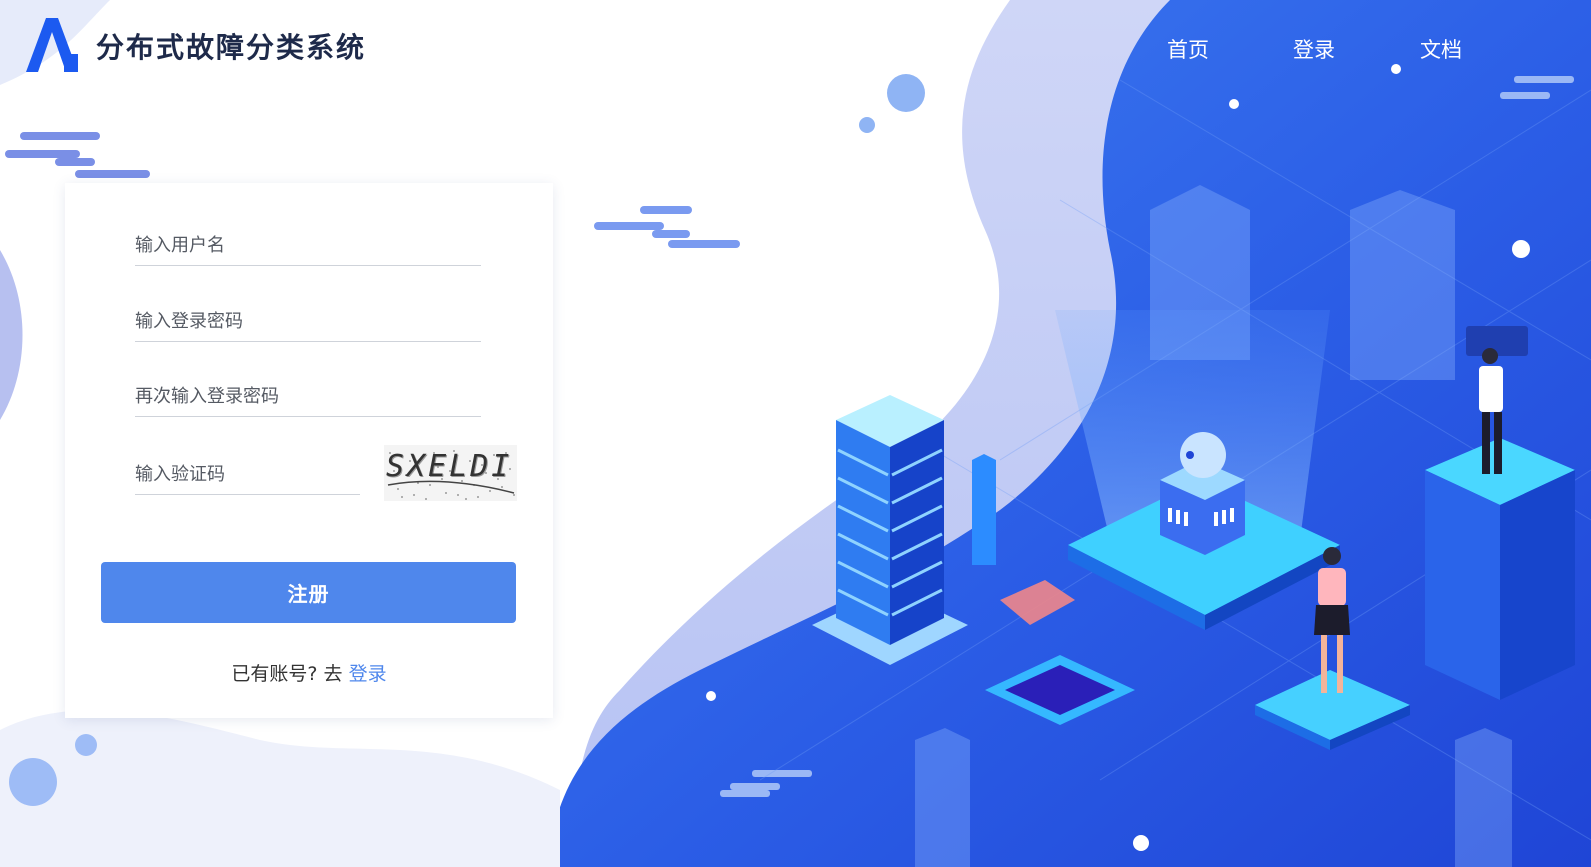  Describe the element at coordinates (1441, 49) in the screenshot. I see `nav-docs: 文档` at that location.